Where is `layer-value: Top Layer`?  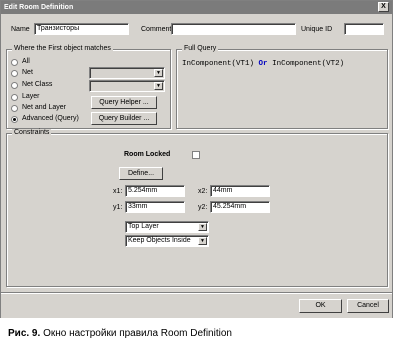 layer-value: Top Layer is located at coordinates (143, 226).